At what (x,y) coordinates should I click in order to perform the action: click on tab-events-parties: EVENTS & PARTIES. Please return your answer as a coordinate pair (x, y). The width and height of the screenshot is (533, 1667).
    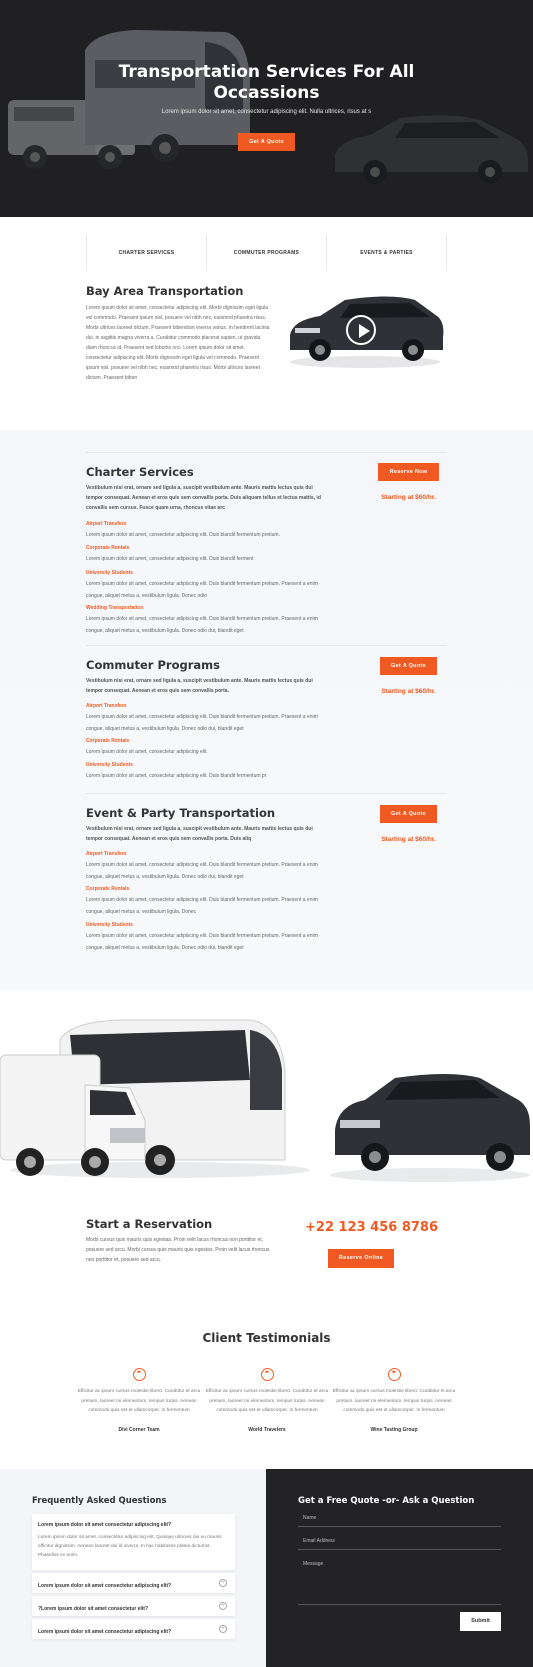
    Looking at the image, I should click on (386, 253).